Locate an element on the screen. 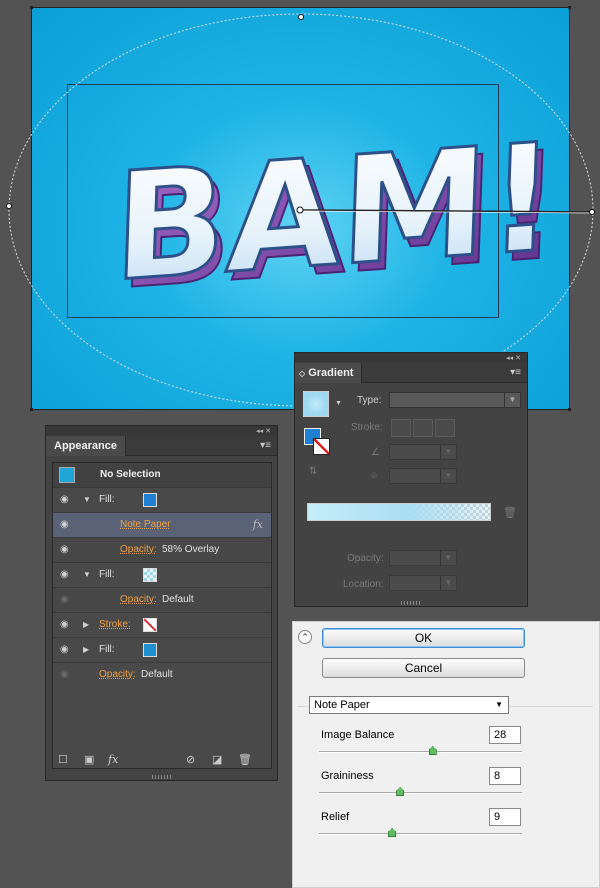 The width and height of the screenshot is (600, 888). gradient-swatch is located at coordinates (150, 575).